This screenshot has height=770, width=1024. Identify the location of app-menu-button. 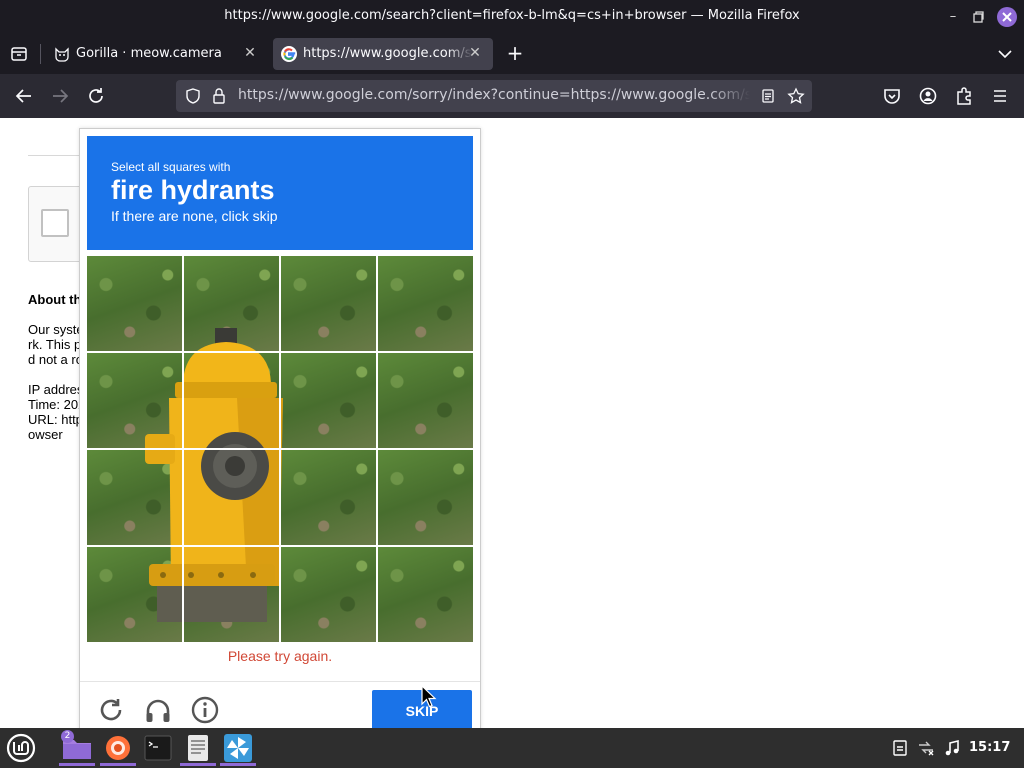
(1000, 96).